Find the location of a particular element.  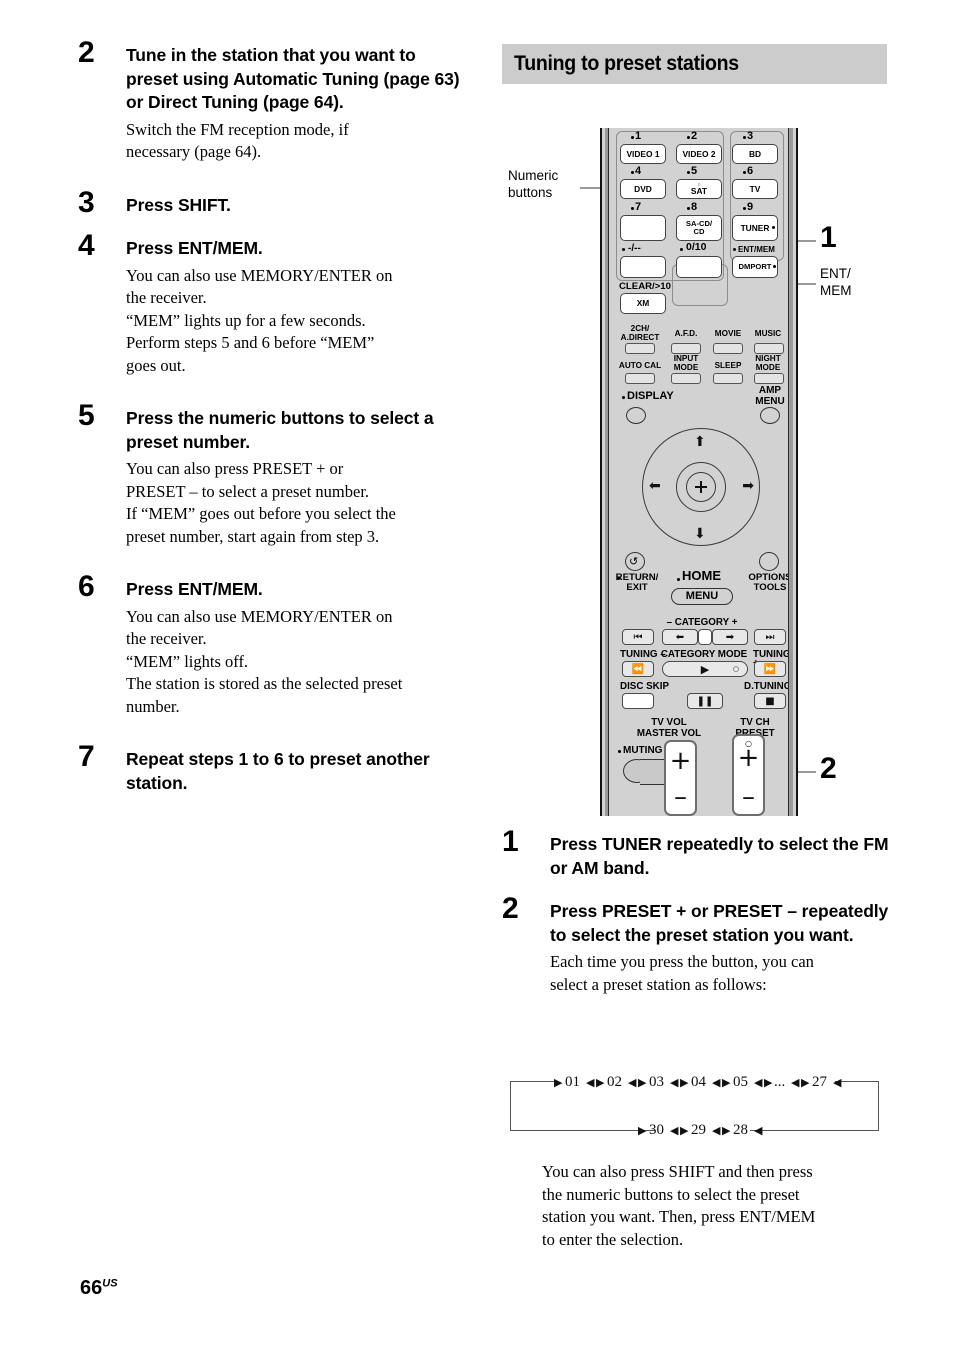

key-play-category-mode: ▶ ○ is located at coordinates (705, 669).